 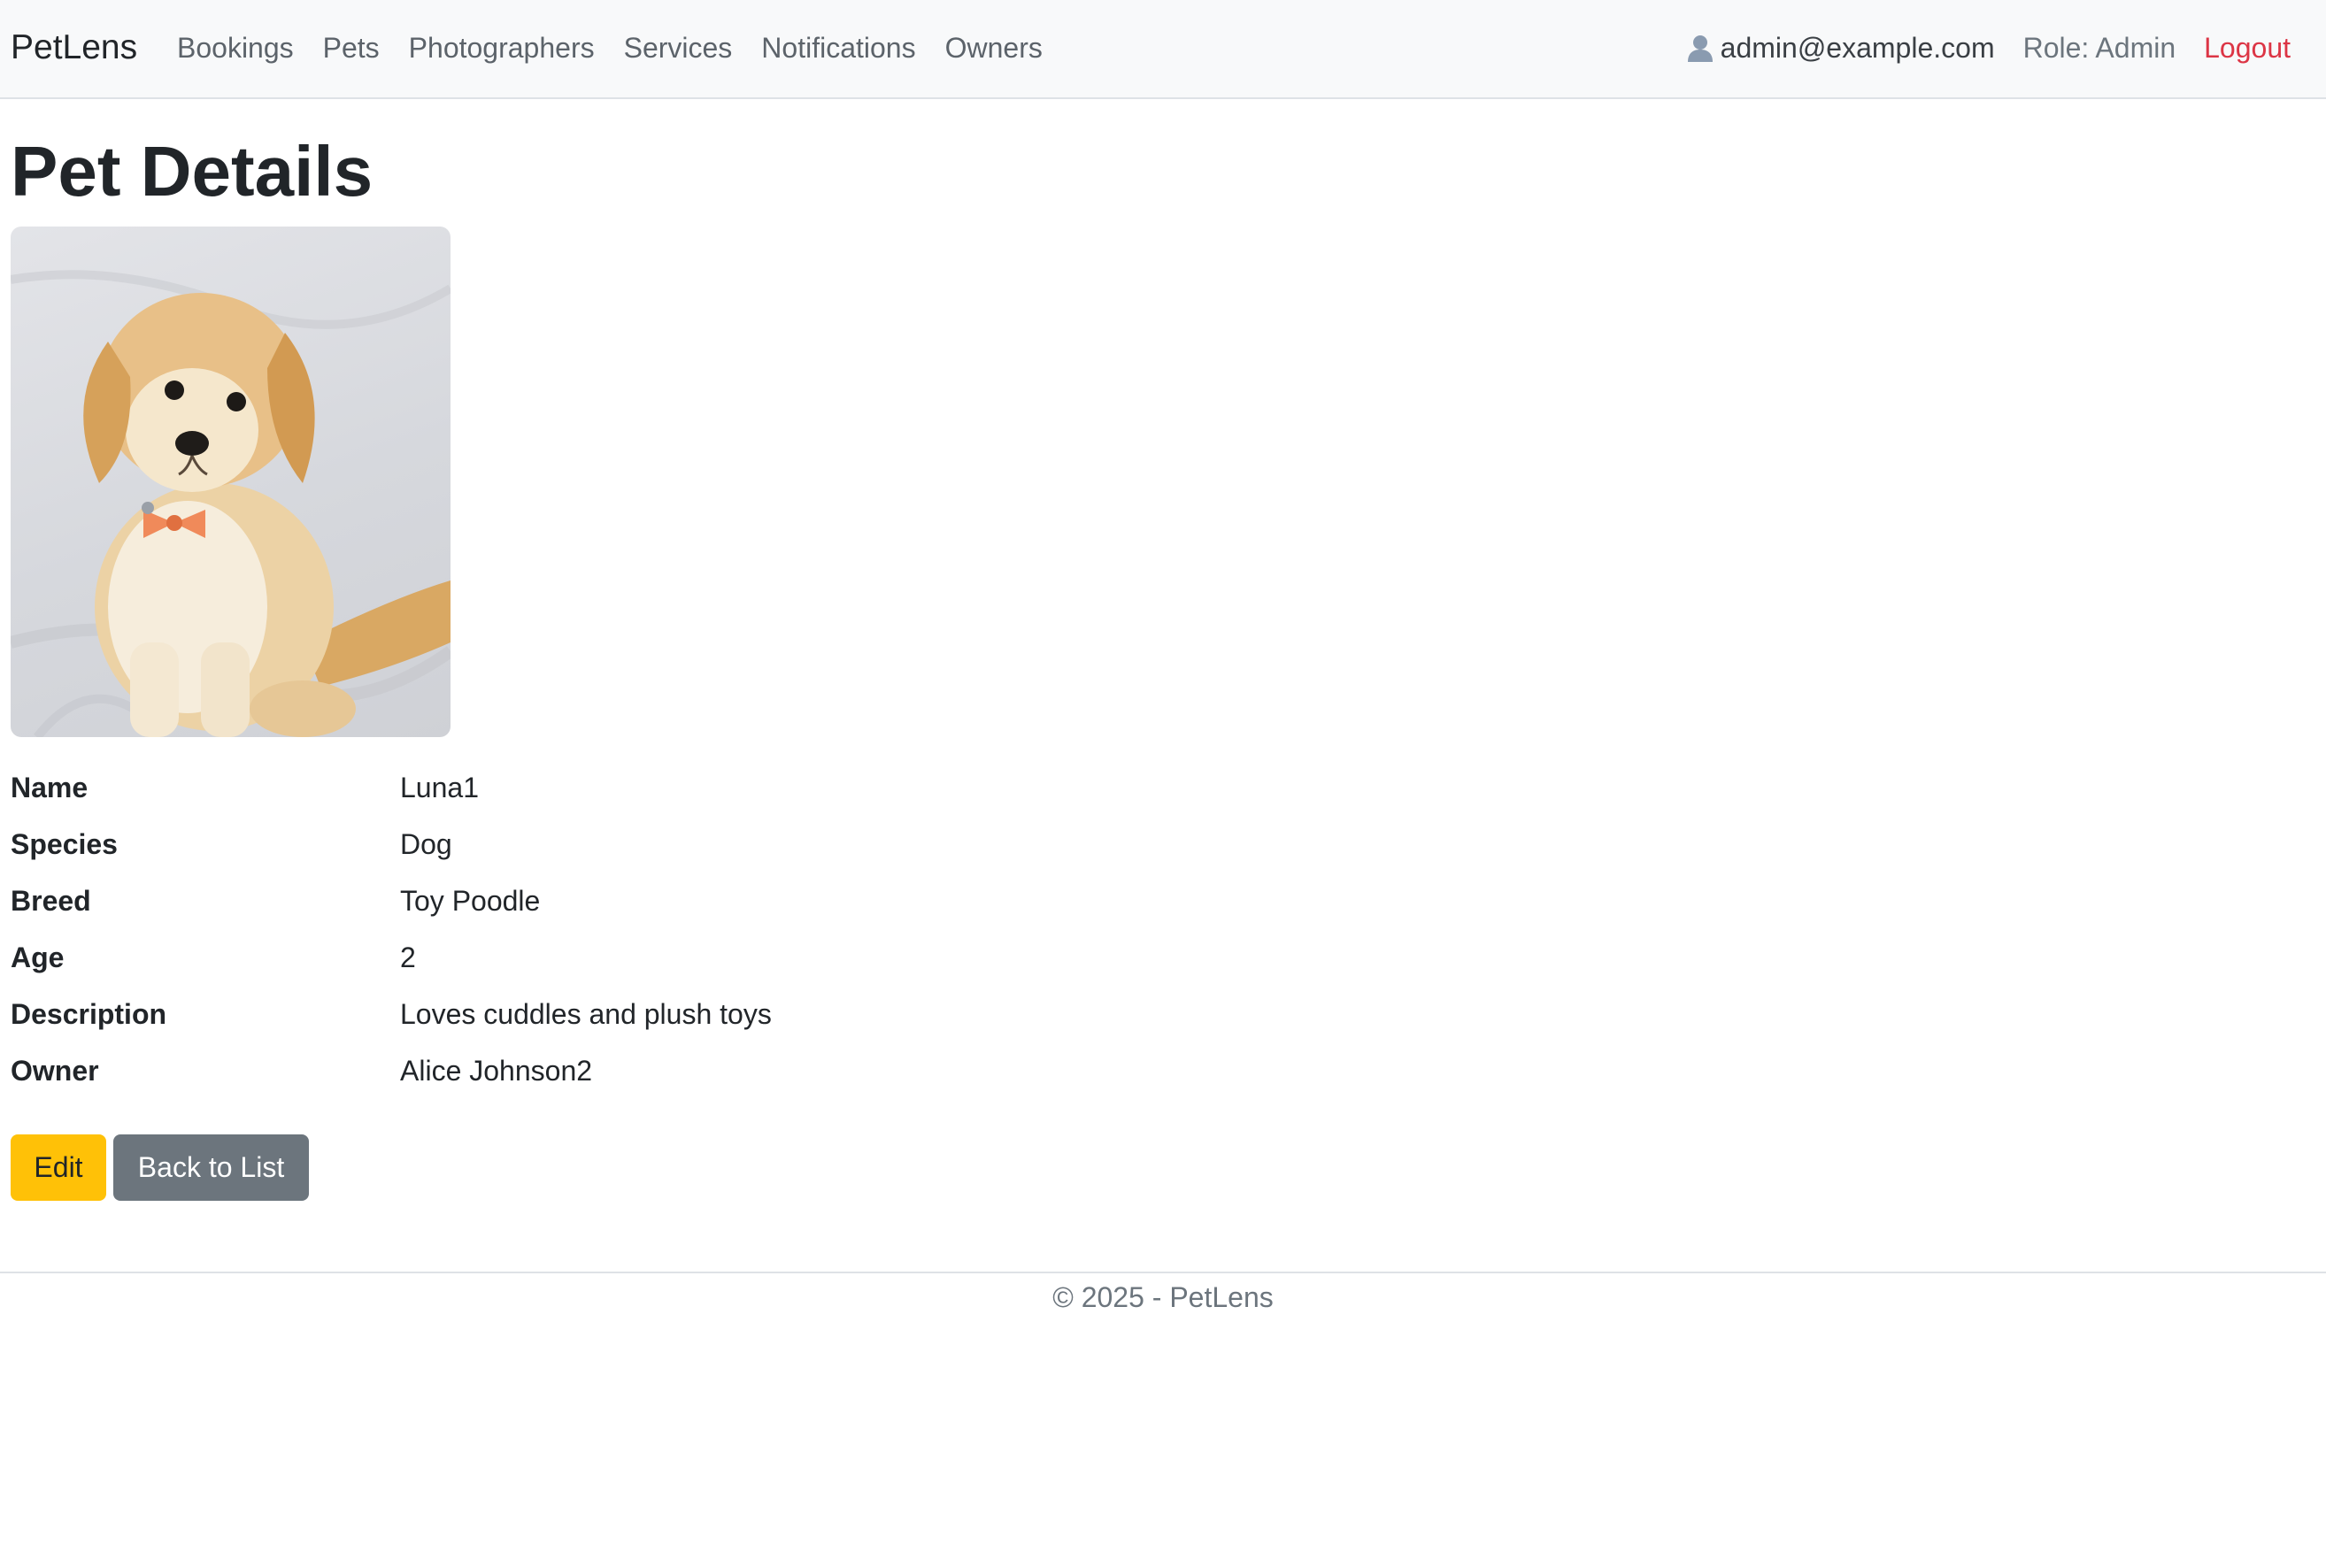 I want to click on page-title: Pet Details, so click(x=193, y=171).